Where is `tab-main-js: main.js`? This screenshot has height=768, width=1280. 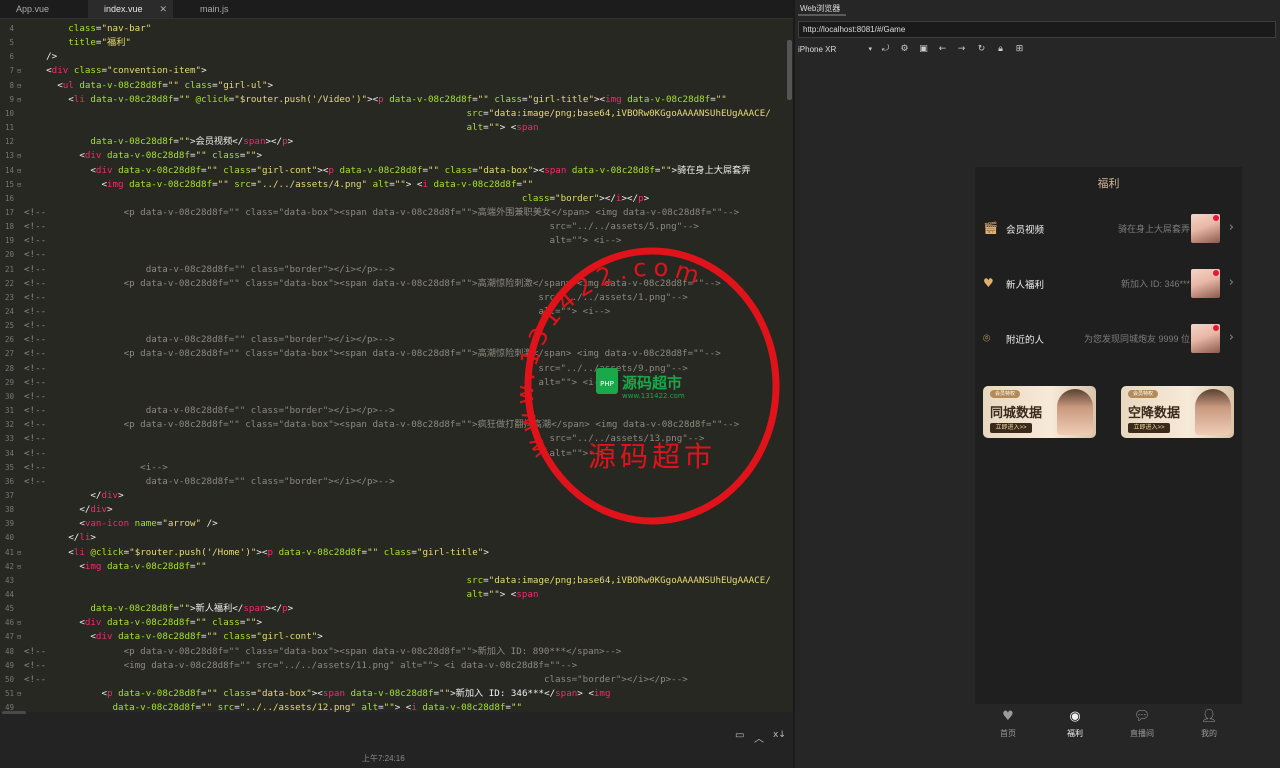 tab-main-js: main.js is located at coordinates (229, 9).